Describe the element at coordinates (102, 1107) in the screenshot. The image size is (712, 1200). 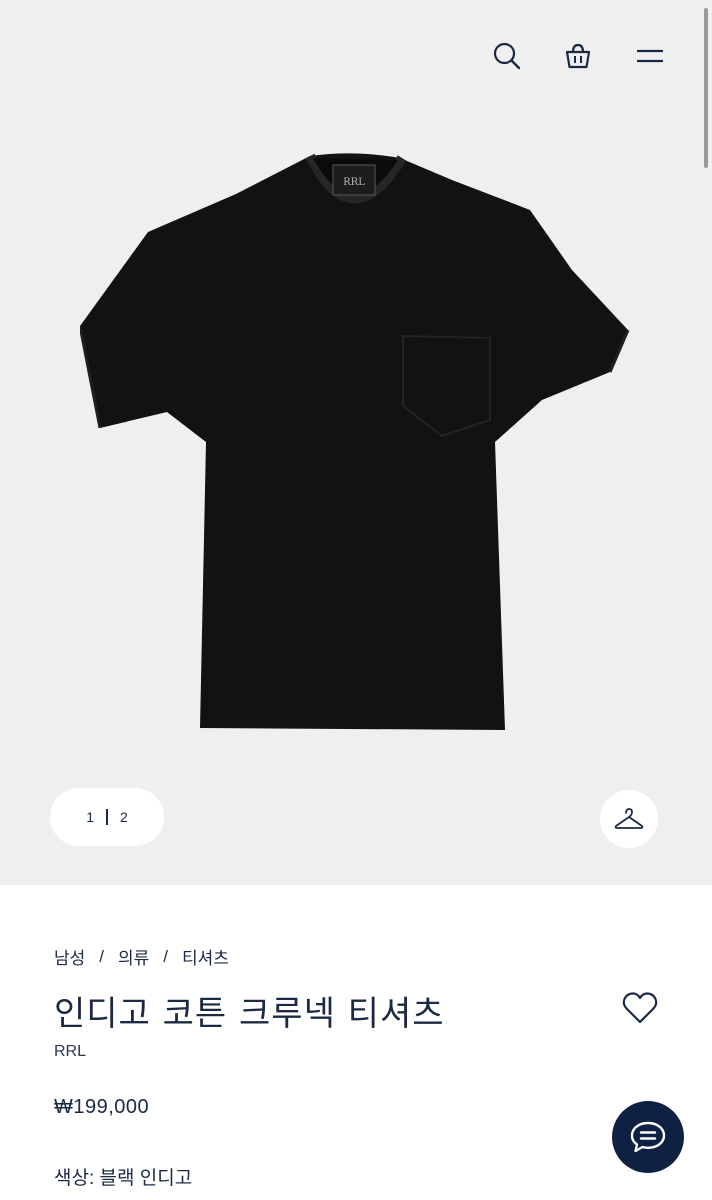
I see `product-price: ₩199,000` at that location.